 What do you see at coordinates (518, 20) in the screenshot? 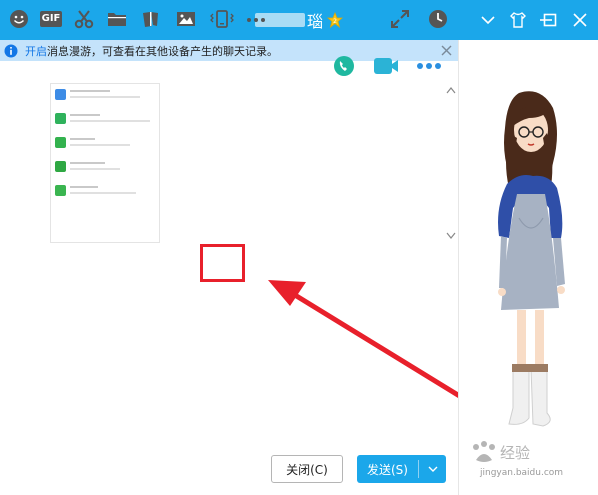
I see `skin-shirt-icon` at bounding box center [518, 20].